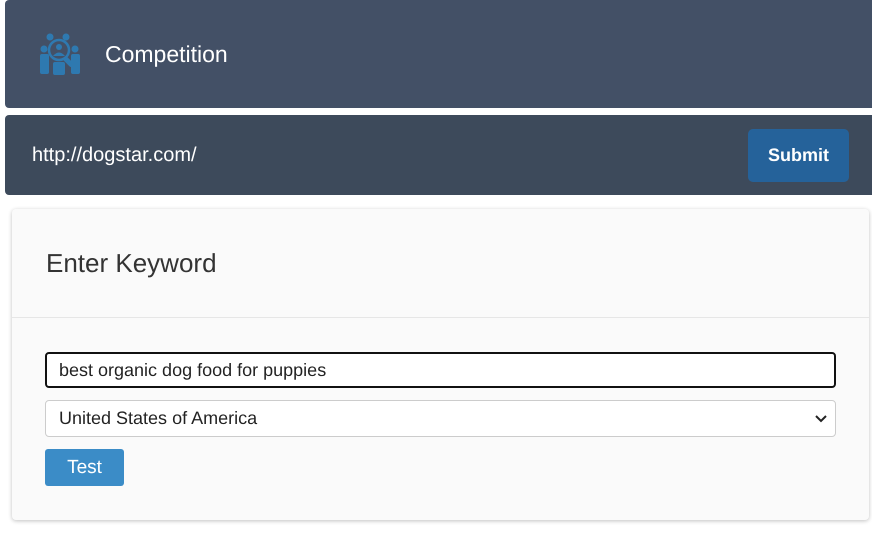 The image size is (872, 533). I want to click on test-button: Test, so click(84, 467).